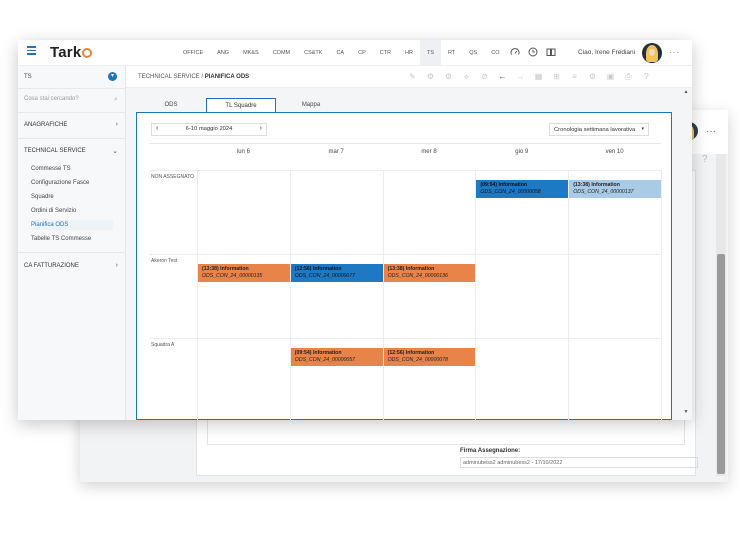  Describe the element at coordinates (409, 53) in the screenshot. I see `module-hr: HR` at that location.